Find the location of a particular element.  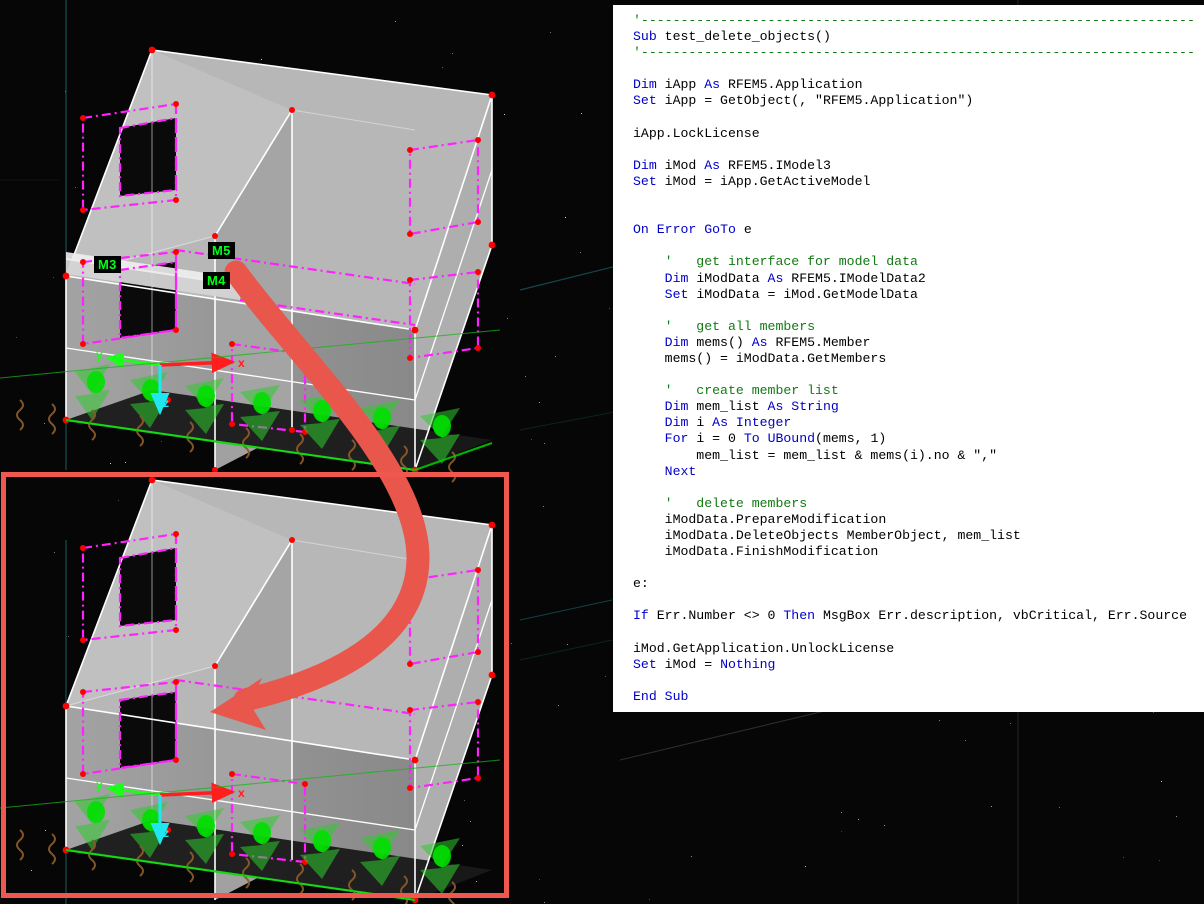

axis-label-z-bottom: z is located at coordinates (166, 833).